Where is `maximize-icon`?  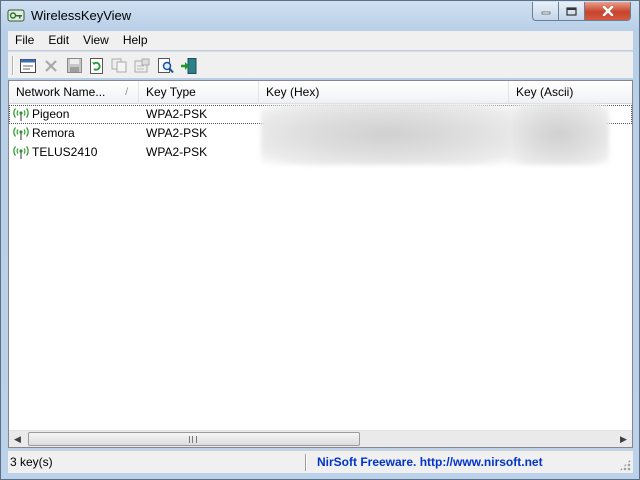 maximize-icon is located at coordinates (571, 11).